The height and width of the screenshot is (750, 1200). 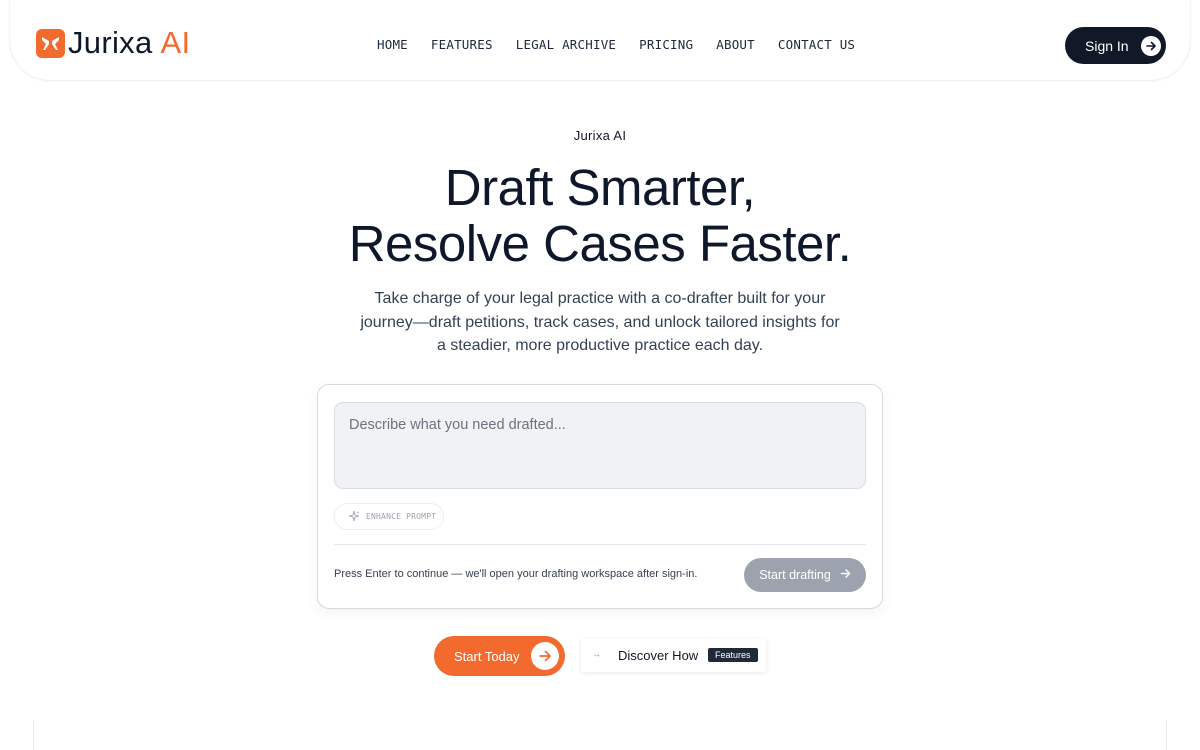 I want to click on start-today-button: Start Today, so click(x=499, y=656).